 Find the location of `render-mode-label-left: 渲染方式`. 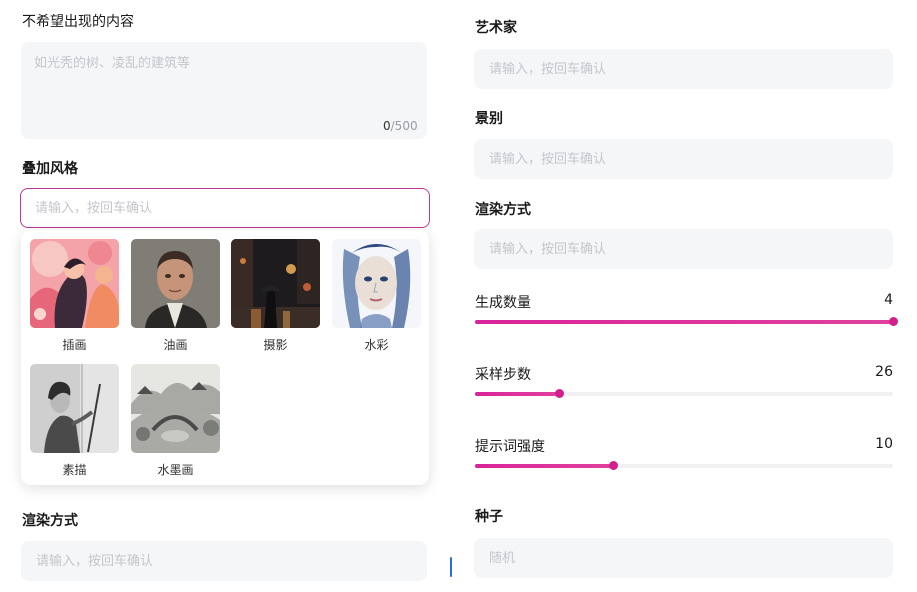

render-mode-label-left: 渲染方式 is located at coordinates (50, 521).